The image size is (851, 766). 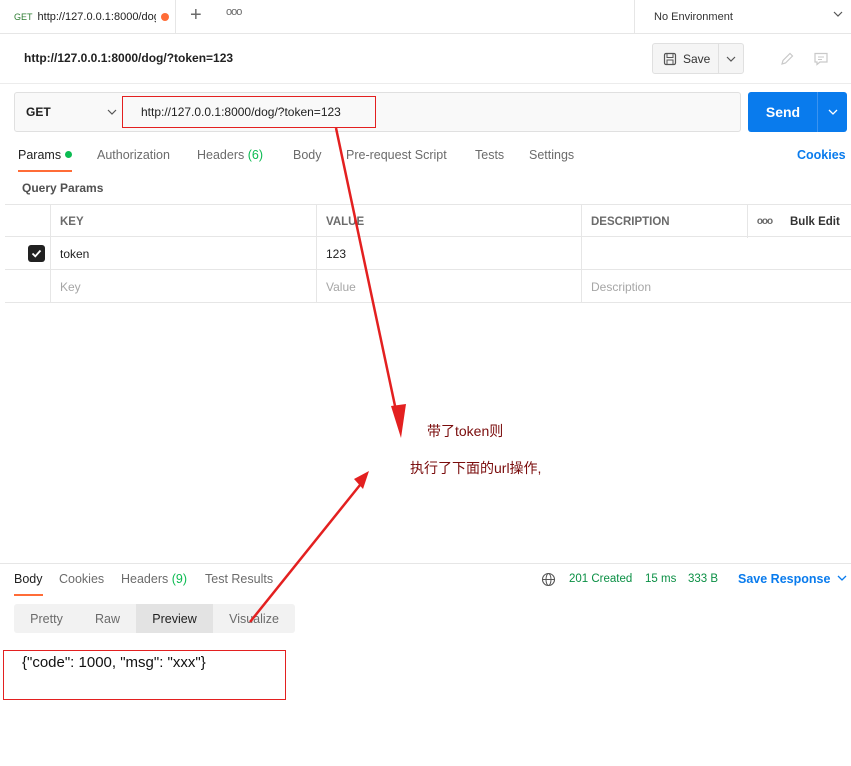 I want to click on table-header-row: KEY VALUE DESCRIPTION ooo Bulk Edit, so click(x=428, y=221).